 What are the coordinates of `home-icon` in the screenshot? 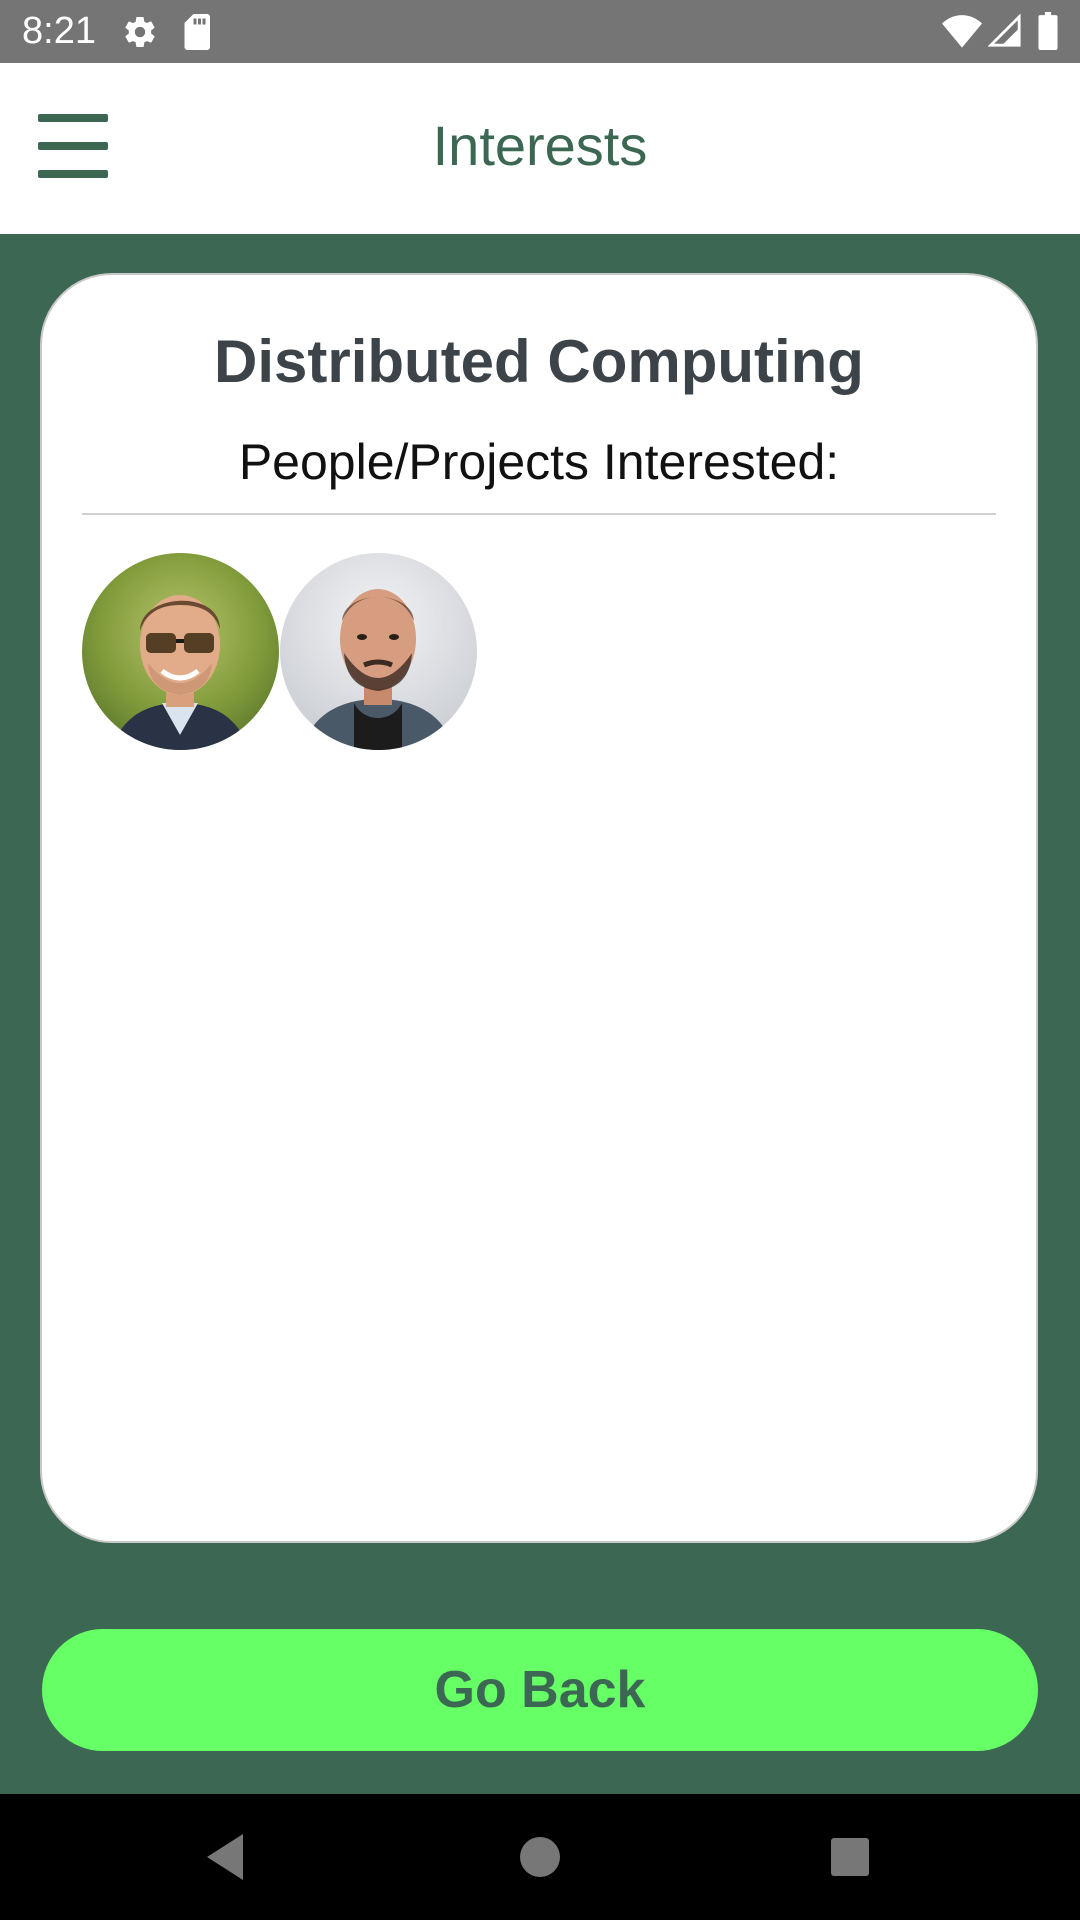 It's located at (540, 1857).